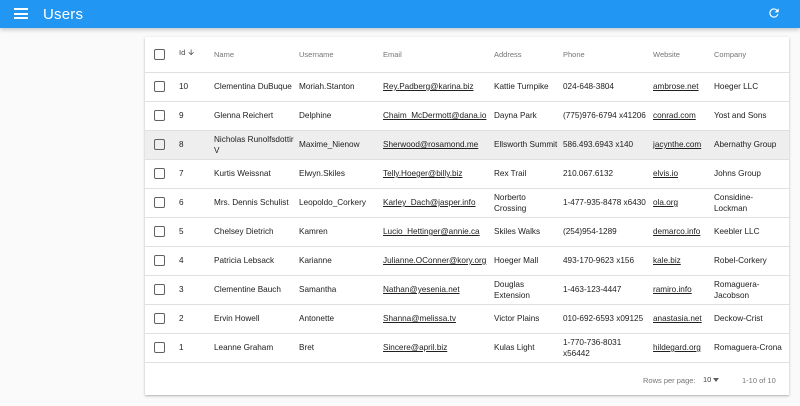 The image size is (800, 406). I want to click on cell-website: ramiro.info, so click(683, 290).